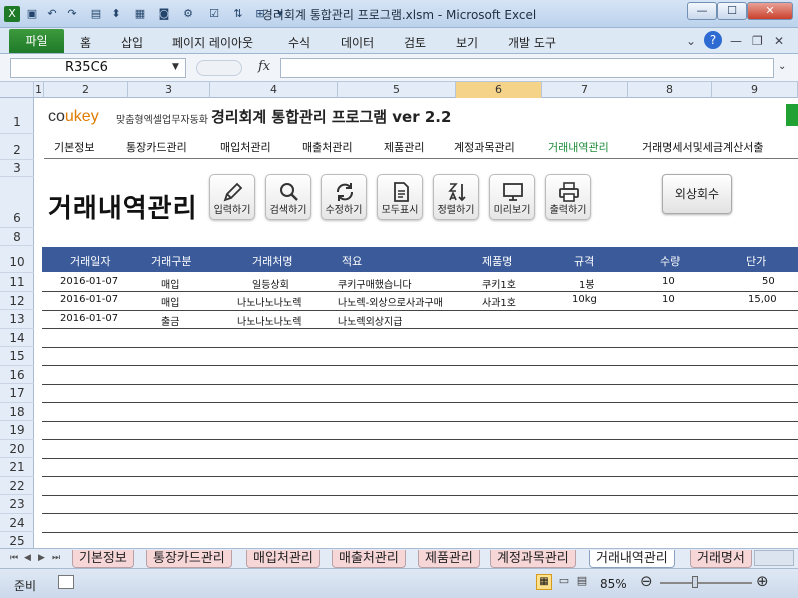 This screenshot has height=598, width=798. Describe the element at coordinates (762, 299) in the screenshot. I see `table-cell: 15,00` at that location.